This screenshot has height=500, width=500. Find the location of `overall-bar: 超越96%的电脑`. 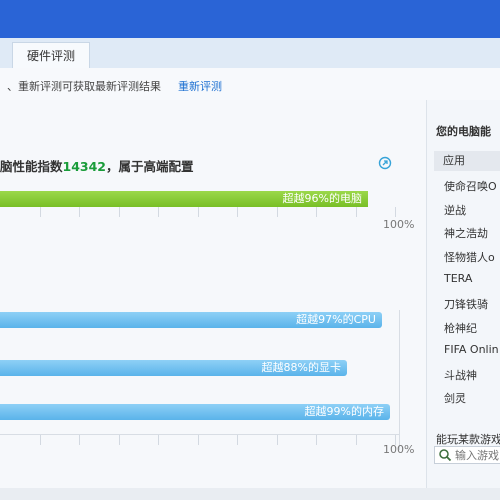

overall-bar: 超越96%的电脑 is located at coordinates (184, 199).